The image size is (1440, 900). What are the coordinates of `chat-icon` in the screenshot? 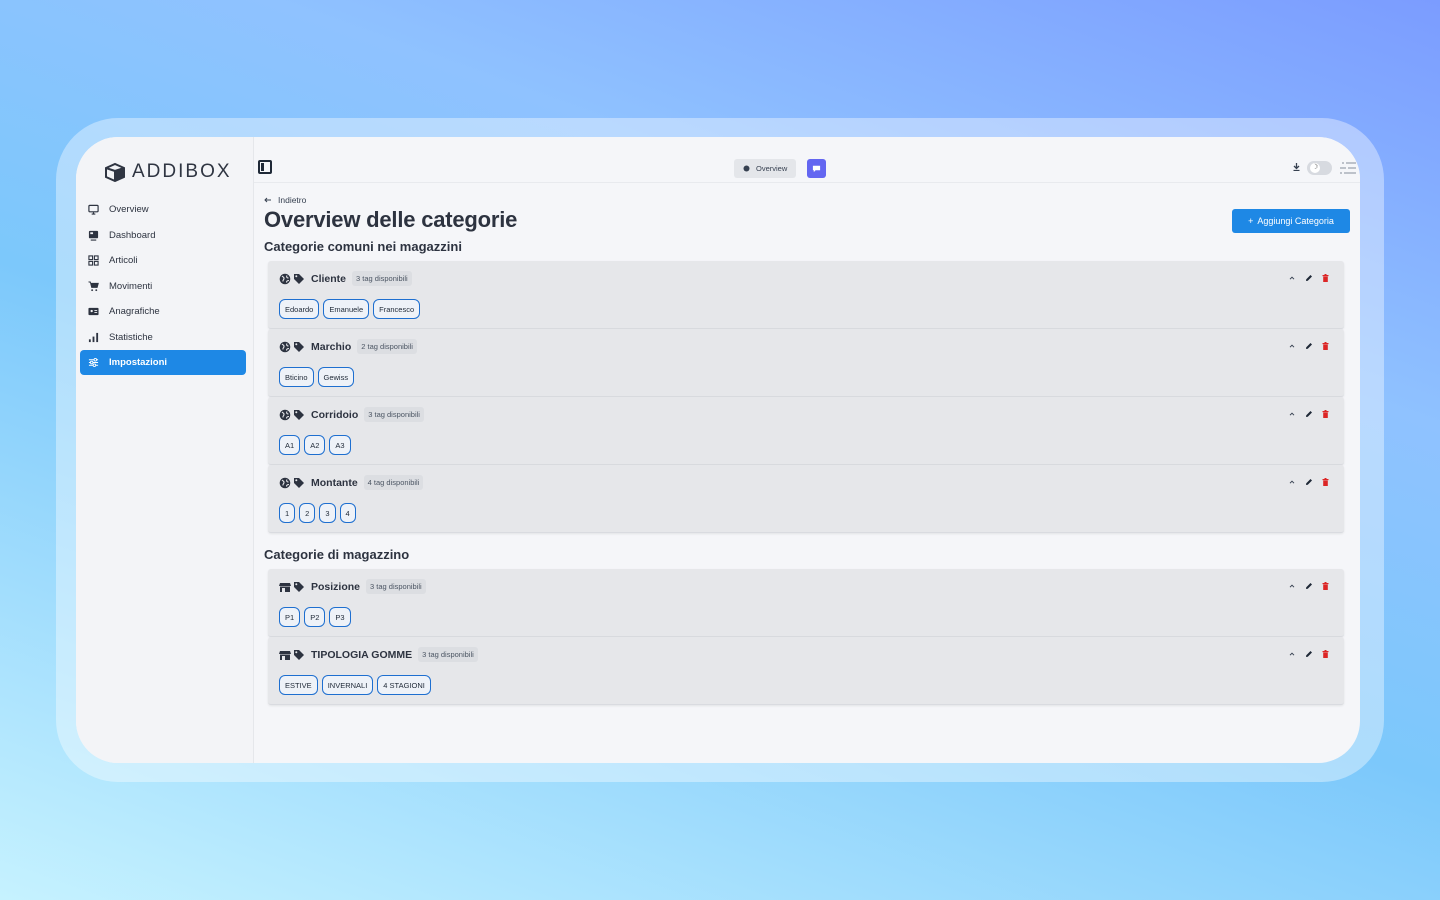 It's located at (816, 169).